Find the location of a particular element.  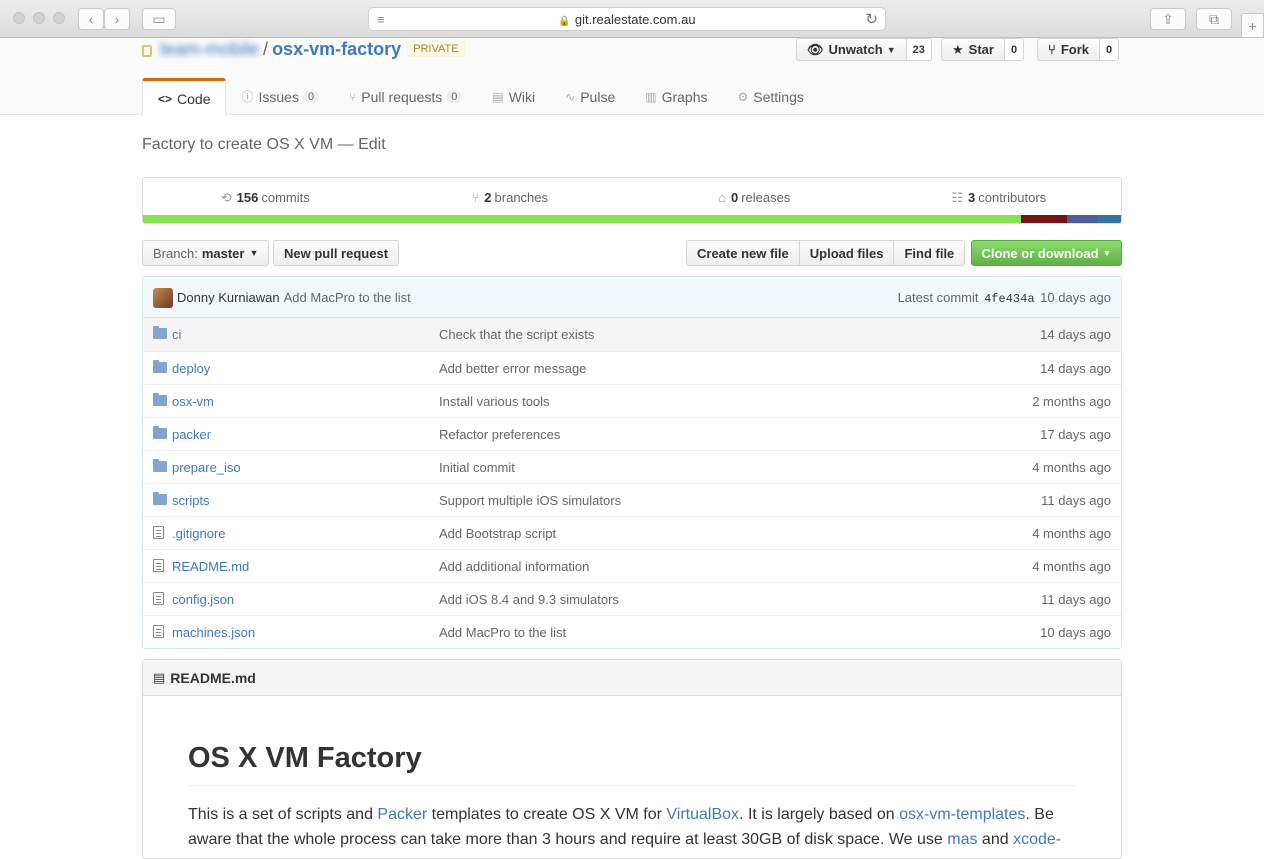

contributors-count: 3 is located at coordinates (972, 197).